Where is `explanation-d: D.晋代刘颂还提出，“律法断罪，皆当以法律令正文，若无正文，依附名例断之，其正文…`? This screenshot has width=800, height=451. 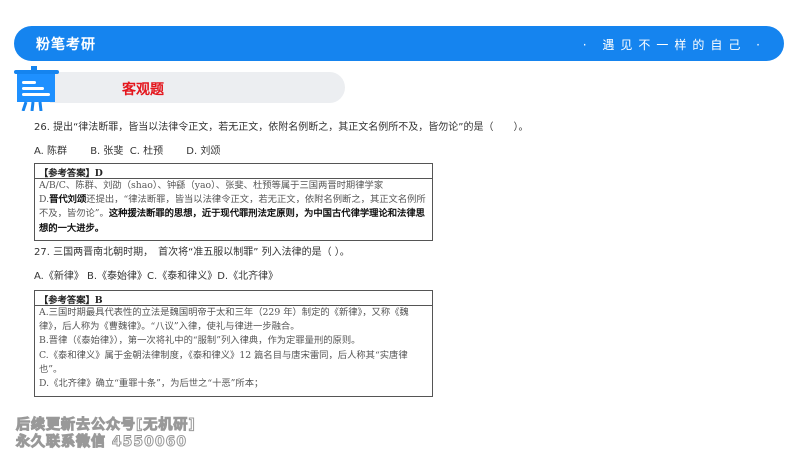
explanation-d: D.晋代刘颂还提出，“律法断罪，皆当以法律令正文，若无正文，依附名例断之，其正文… is located at coordinates (233, 214).